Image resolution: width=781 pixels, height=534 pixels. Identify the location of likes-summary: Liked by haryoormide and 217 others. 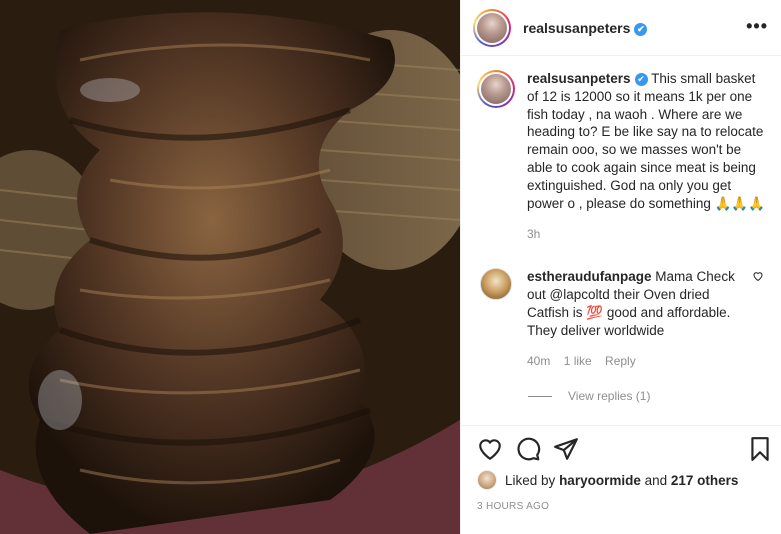
(607, 480).